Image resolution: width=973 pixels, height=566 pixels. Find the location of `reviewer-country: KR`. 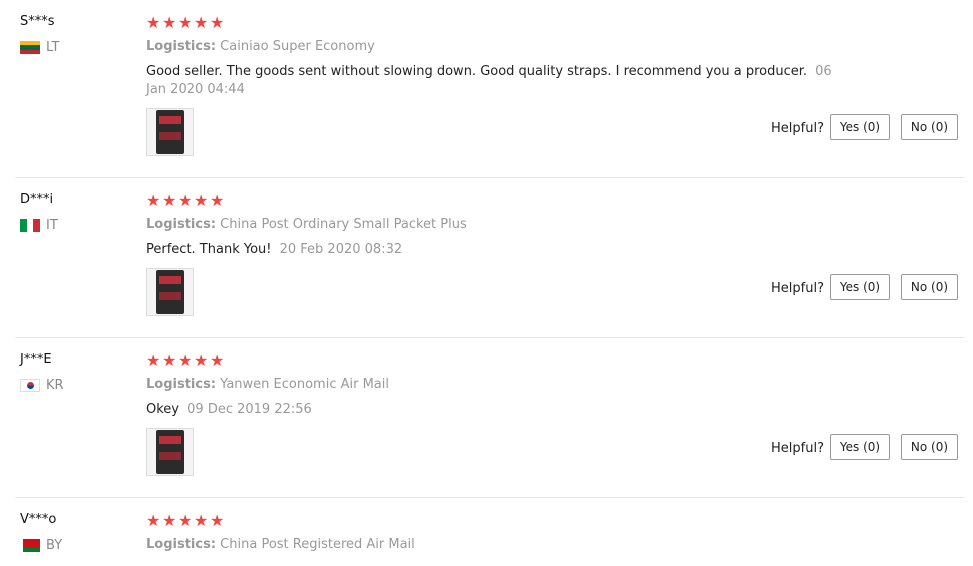

reviewer-country: KR is located at coordinates (42, 385).